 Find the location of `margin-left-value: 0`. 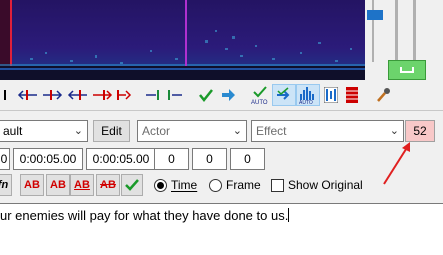

margin-left-value: 0 is located at coordinates (171, 159).